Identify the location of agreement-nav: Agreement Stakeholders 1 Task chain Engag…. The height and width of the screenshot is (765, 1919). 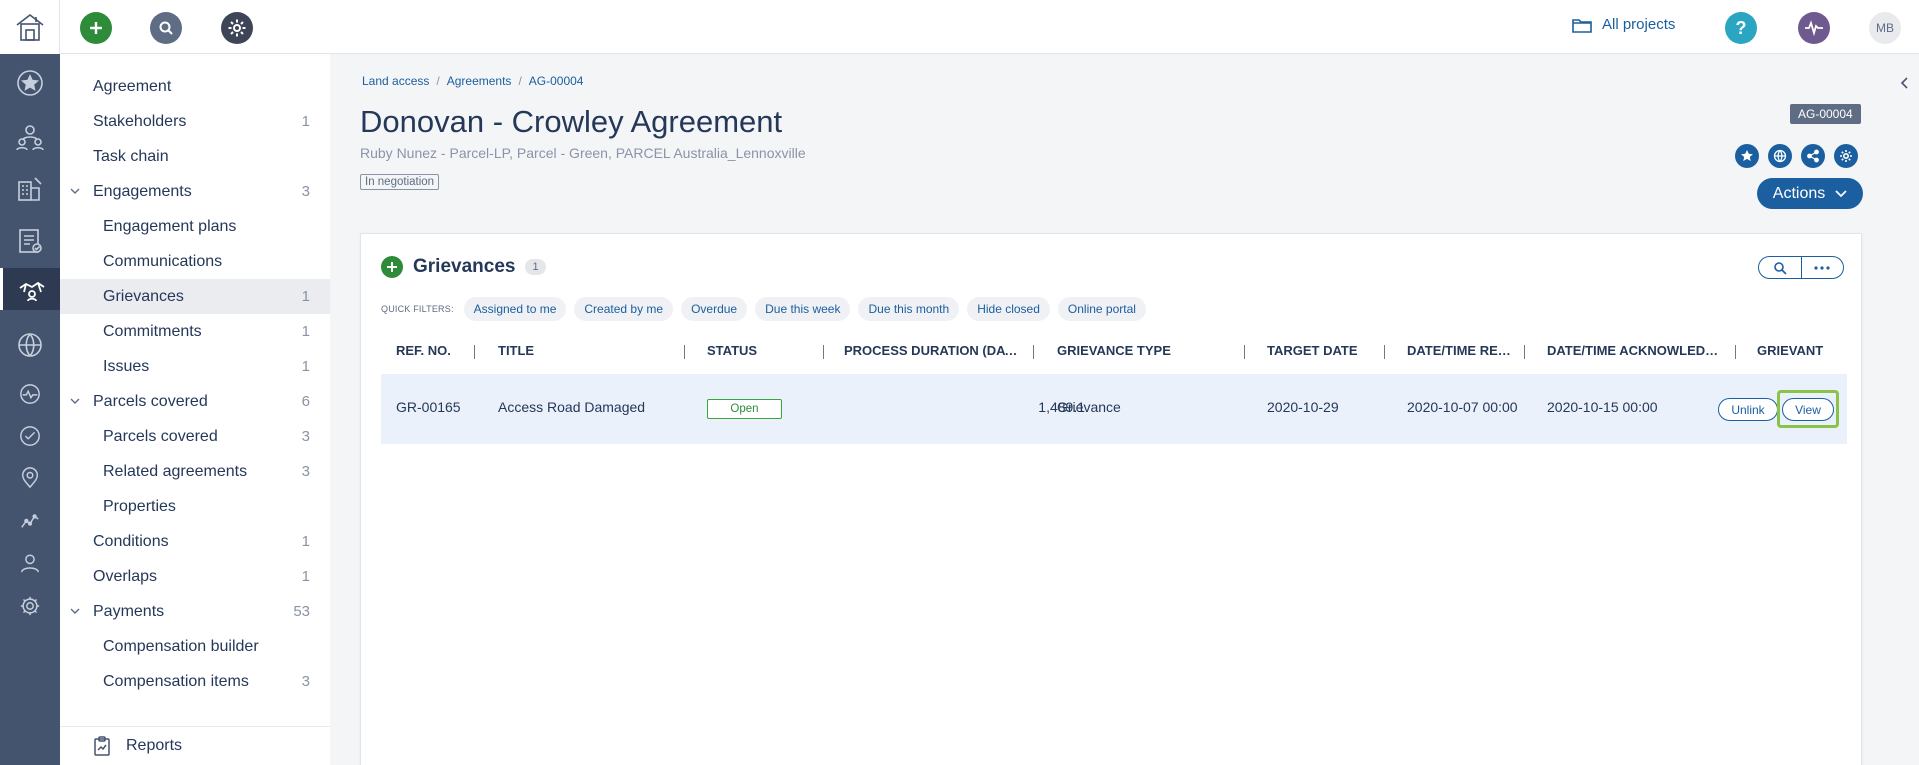
(195, 409).